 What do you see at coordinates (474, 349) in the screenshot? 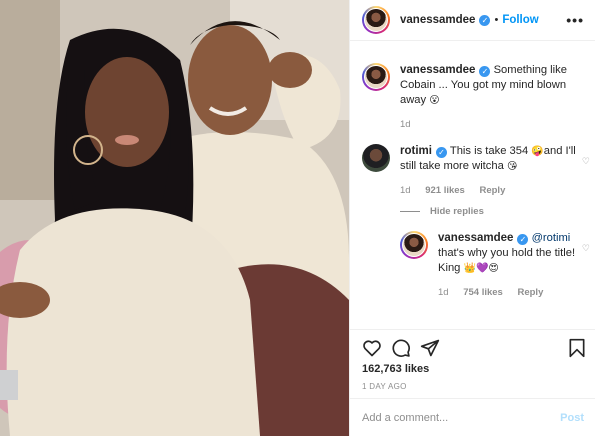
I see `action-bar` at bounding box center [474, 349].